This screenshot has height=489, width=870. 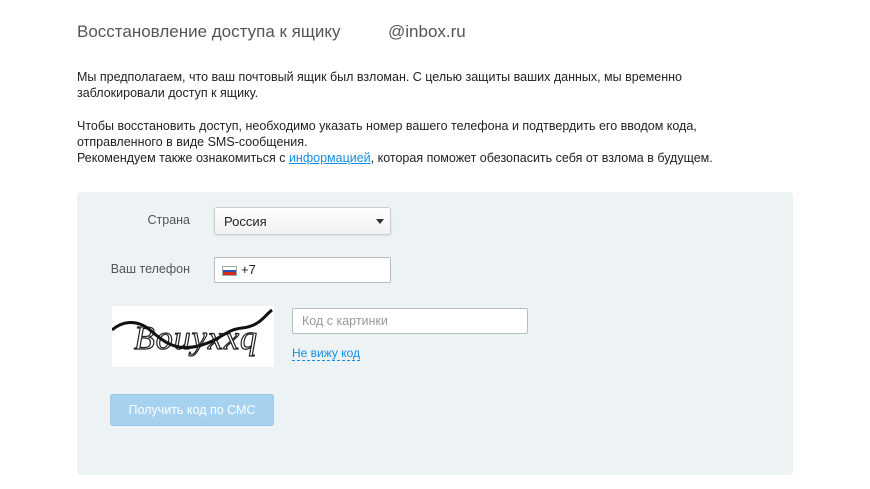 What do you see at coordinates (410, 321) in the screenshot?
I see `captcha-code-input` at bounding box center [410, 321].